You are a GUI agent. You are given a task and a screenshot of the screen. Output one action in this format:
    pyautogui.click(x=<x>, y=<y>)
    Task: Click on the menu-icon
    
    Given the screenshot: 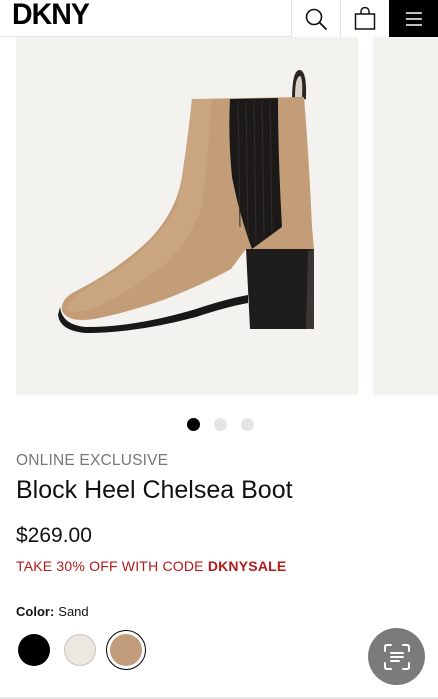 What is the action you would take?
    pyautogui.click(x=413, y=18)
    